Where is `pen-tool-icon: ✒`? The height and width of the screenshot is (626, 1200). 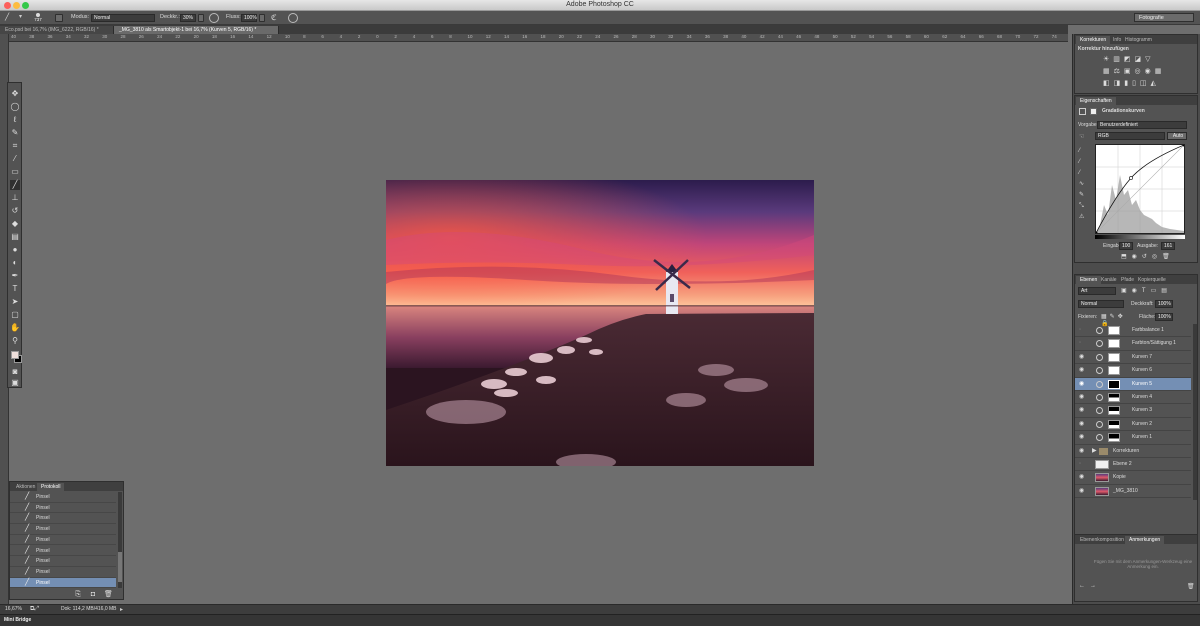 pen-tool-icon: ✒ is located at coordinates (15, 276).